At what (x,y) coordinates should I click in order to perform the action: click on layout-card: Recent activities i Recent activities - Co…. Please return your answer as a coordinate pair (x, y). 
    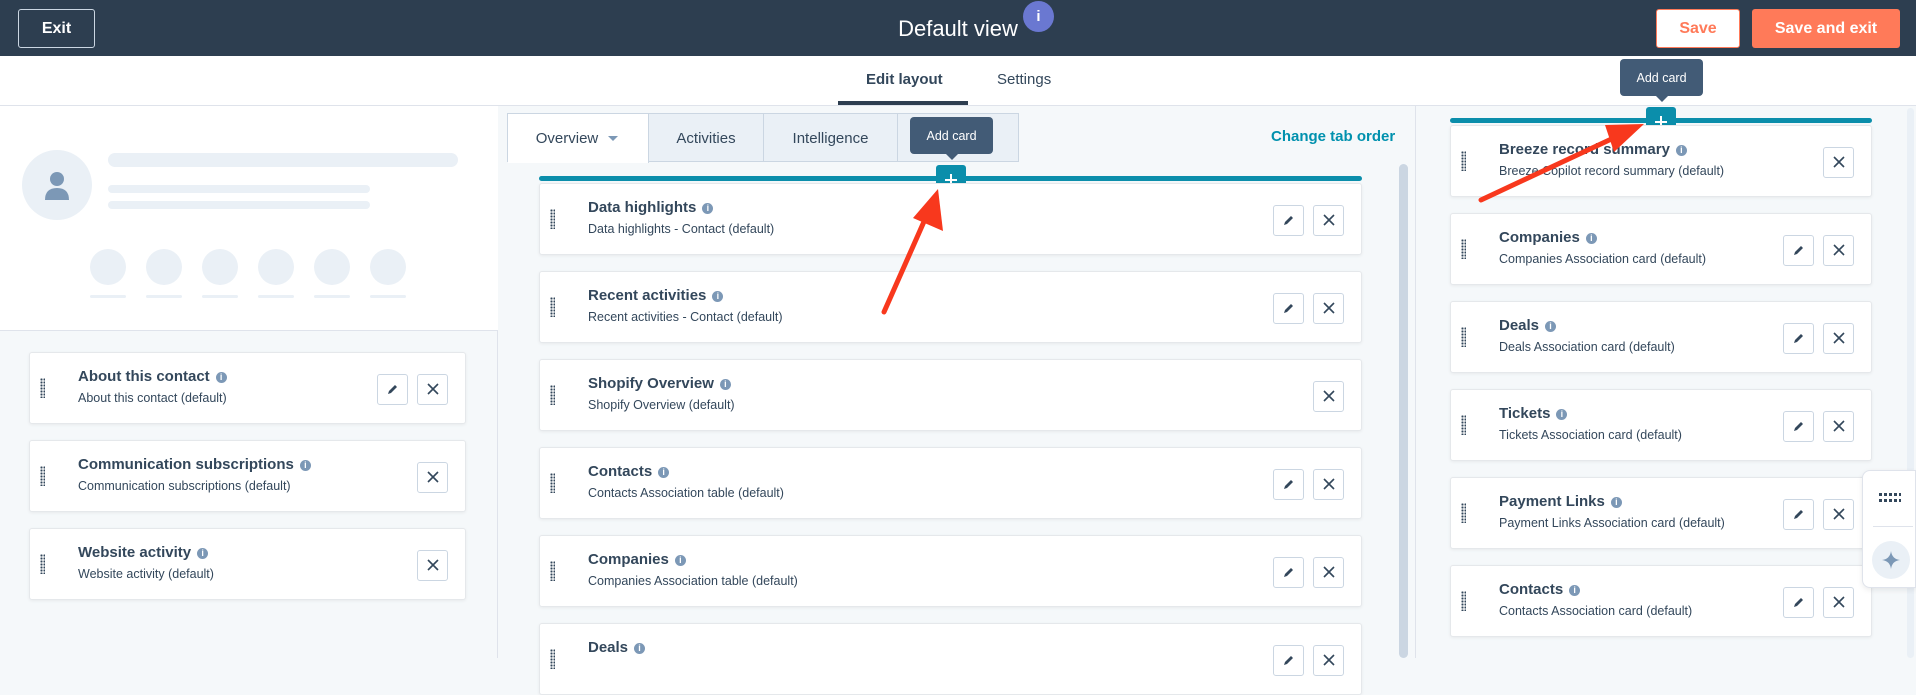
    Looking at the image, I should click on (950, 307).